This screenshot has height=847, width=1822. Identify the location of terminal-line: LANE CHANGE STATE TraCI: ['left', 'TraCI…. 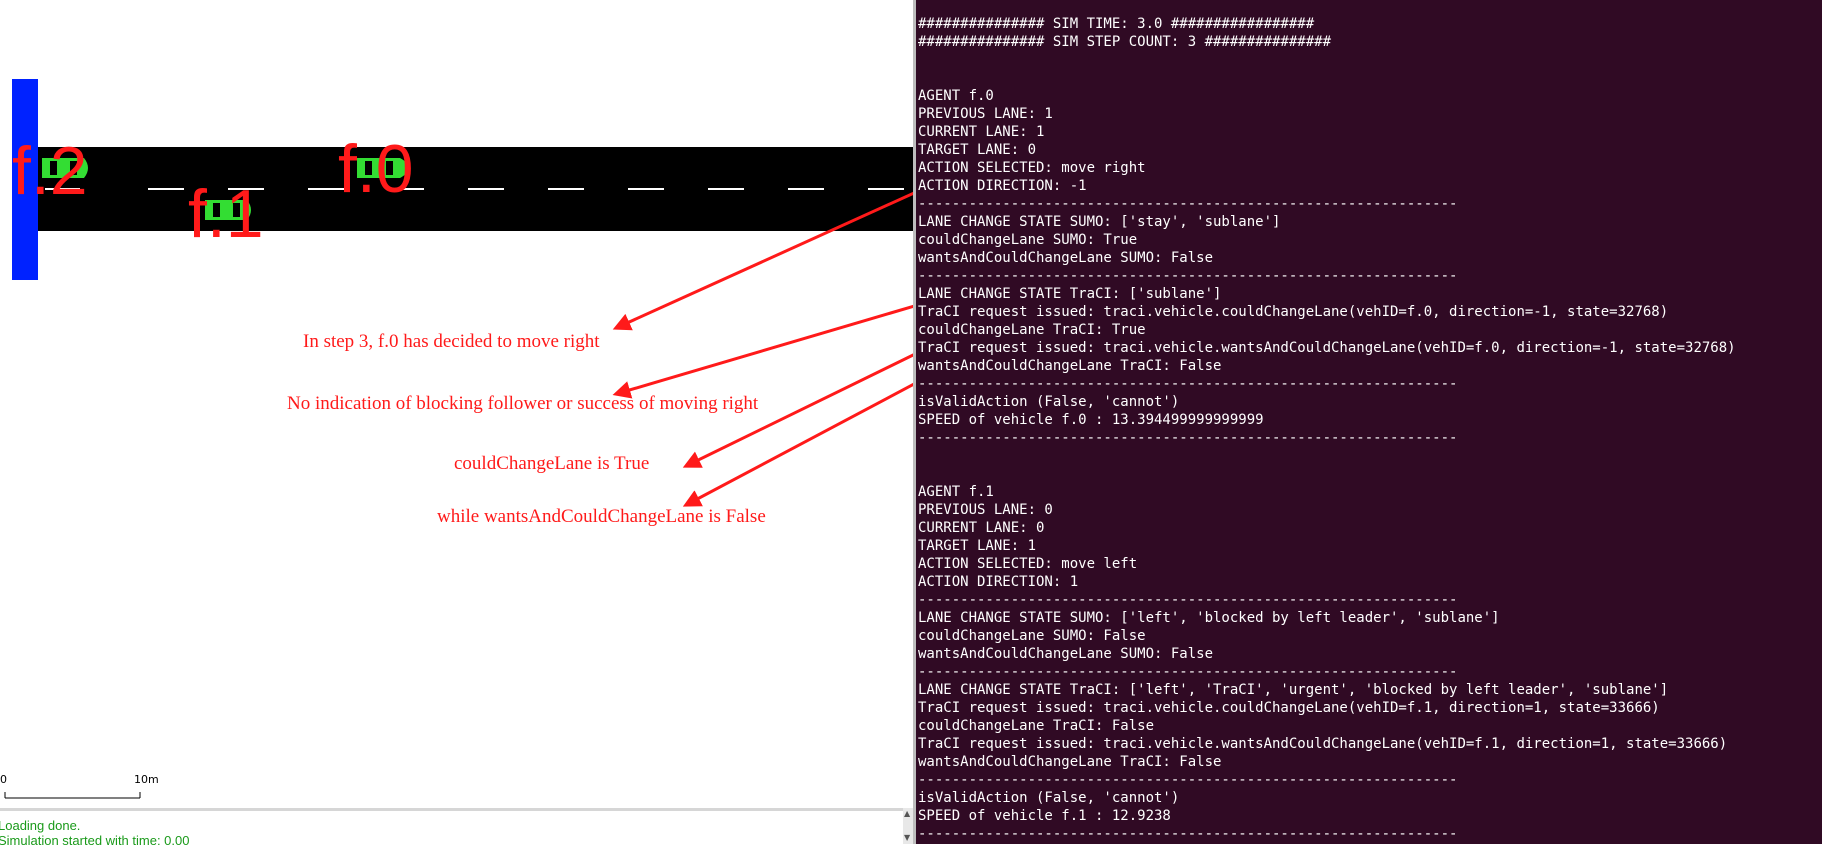
(1293, 690).